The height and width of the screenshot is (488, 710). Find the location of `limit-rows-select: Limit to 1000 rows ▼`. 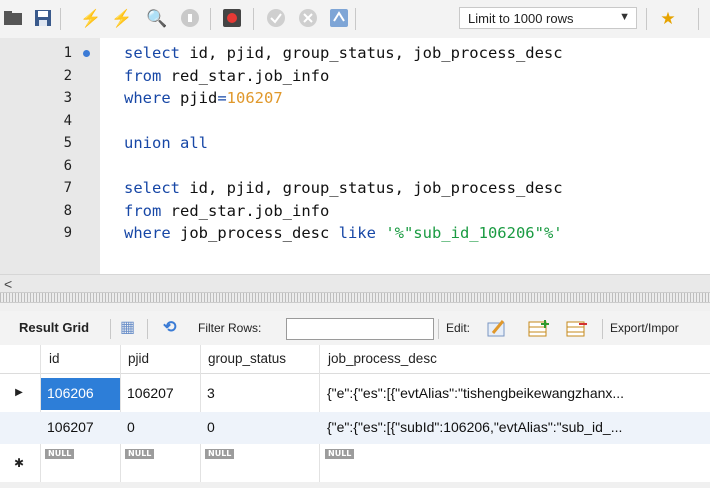

limit-rows-select: Limit to 1000 rows ▼ is located at coordinates (548, 18).